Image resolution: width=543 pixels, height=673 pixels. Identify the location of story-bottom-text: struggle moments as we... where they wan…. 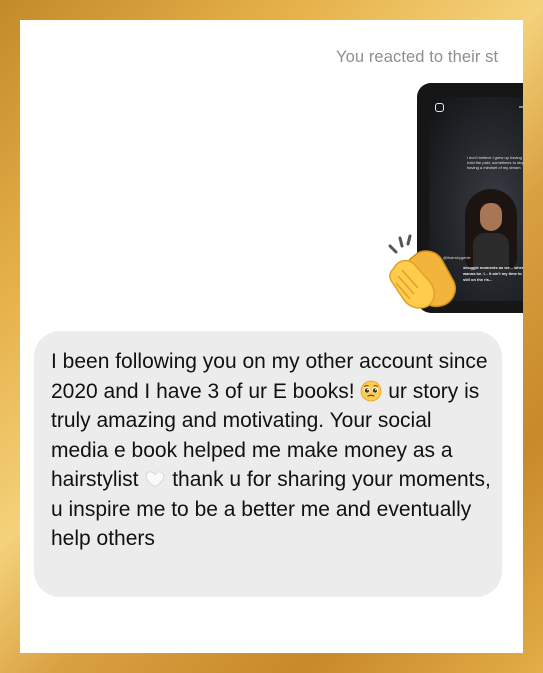
(493, 273).